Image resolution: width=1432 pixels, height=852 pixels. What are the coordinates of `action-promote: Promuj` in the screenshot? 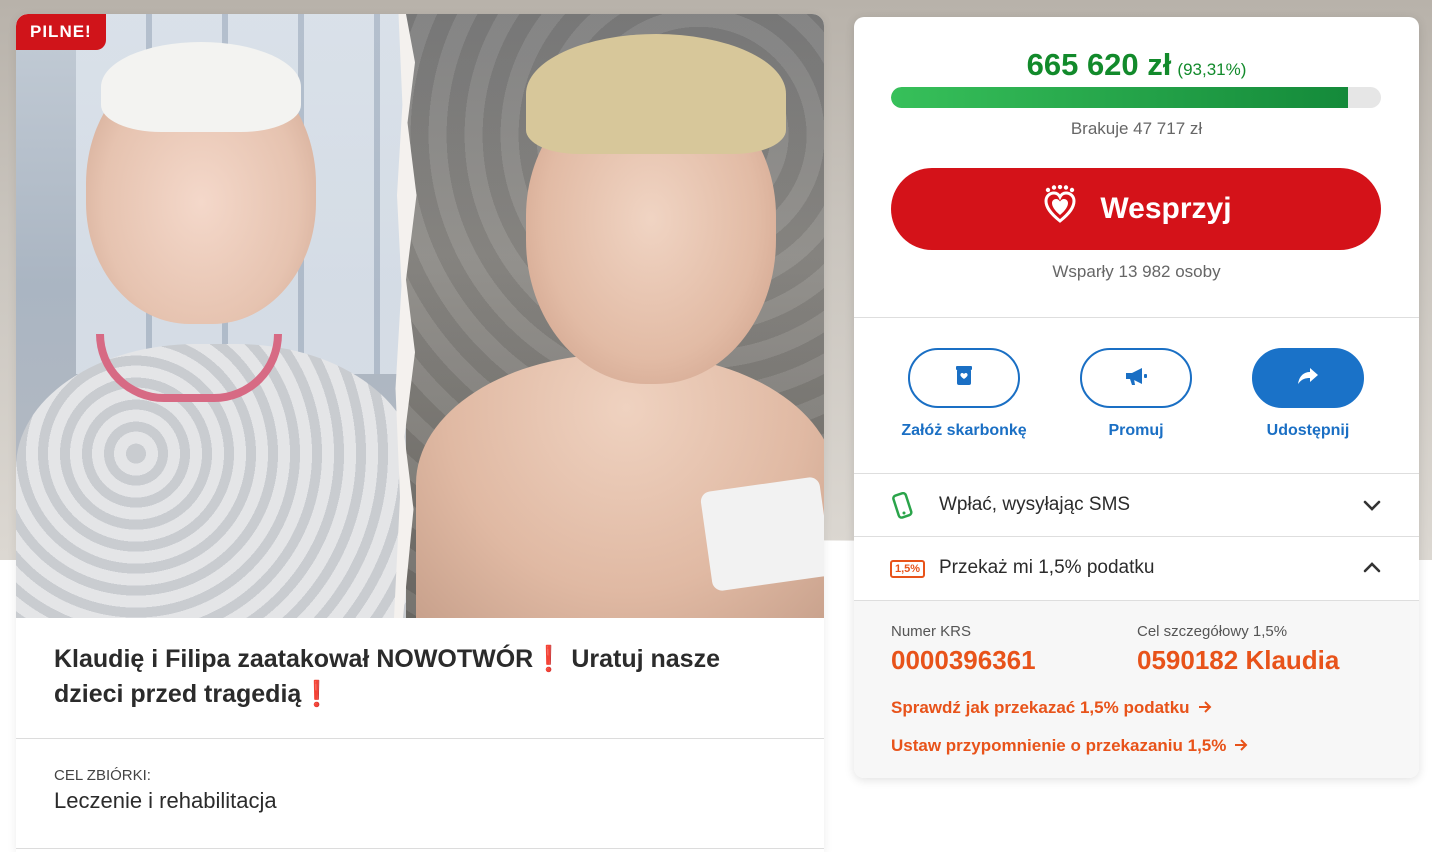 It's located at (1136, 394).